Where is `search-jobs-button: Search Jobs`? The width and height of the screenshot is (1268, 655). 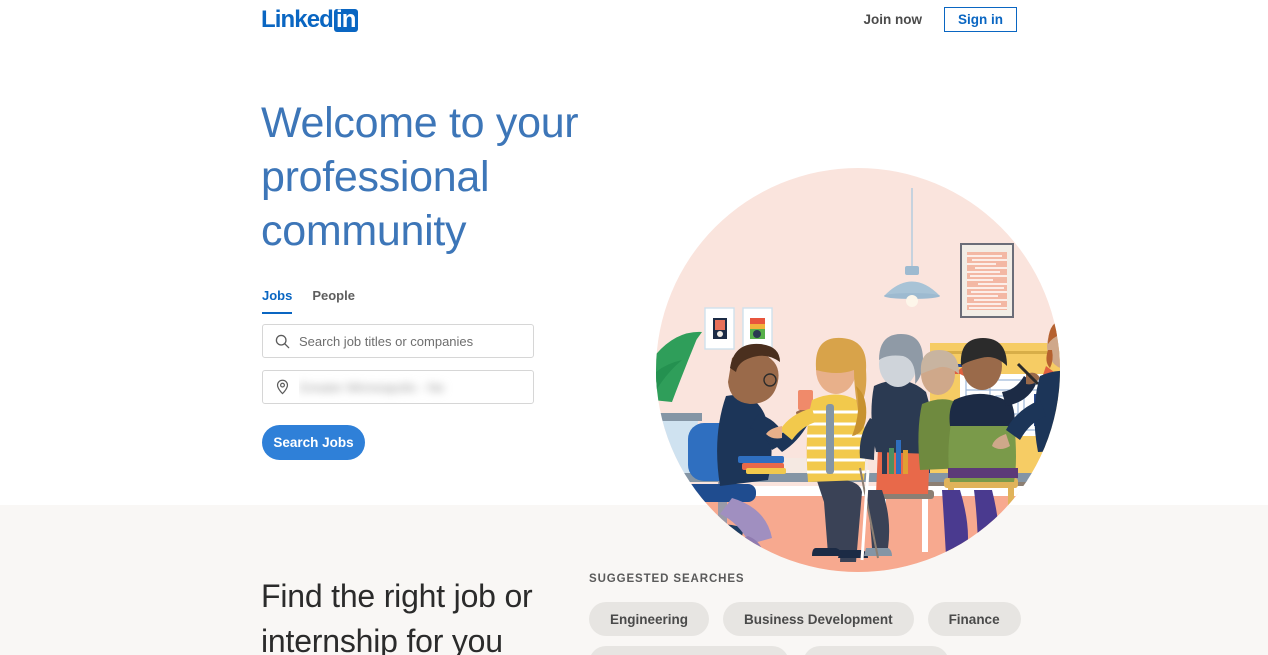
search-jobs-button: Search Jobs is located at coordinates (313, 442).